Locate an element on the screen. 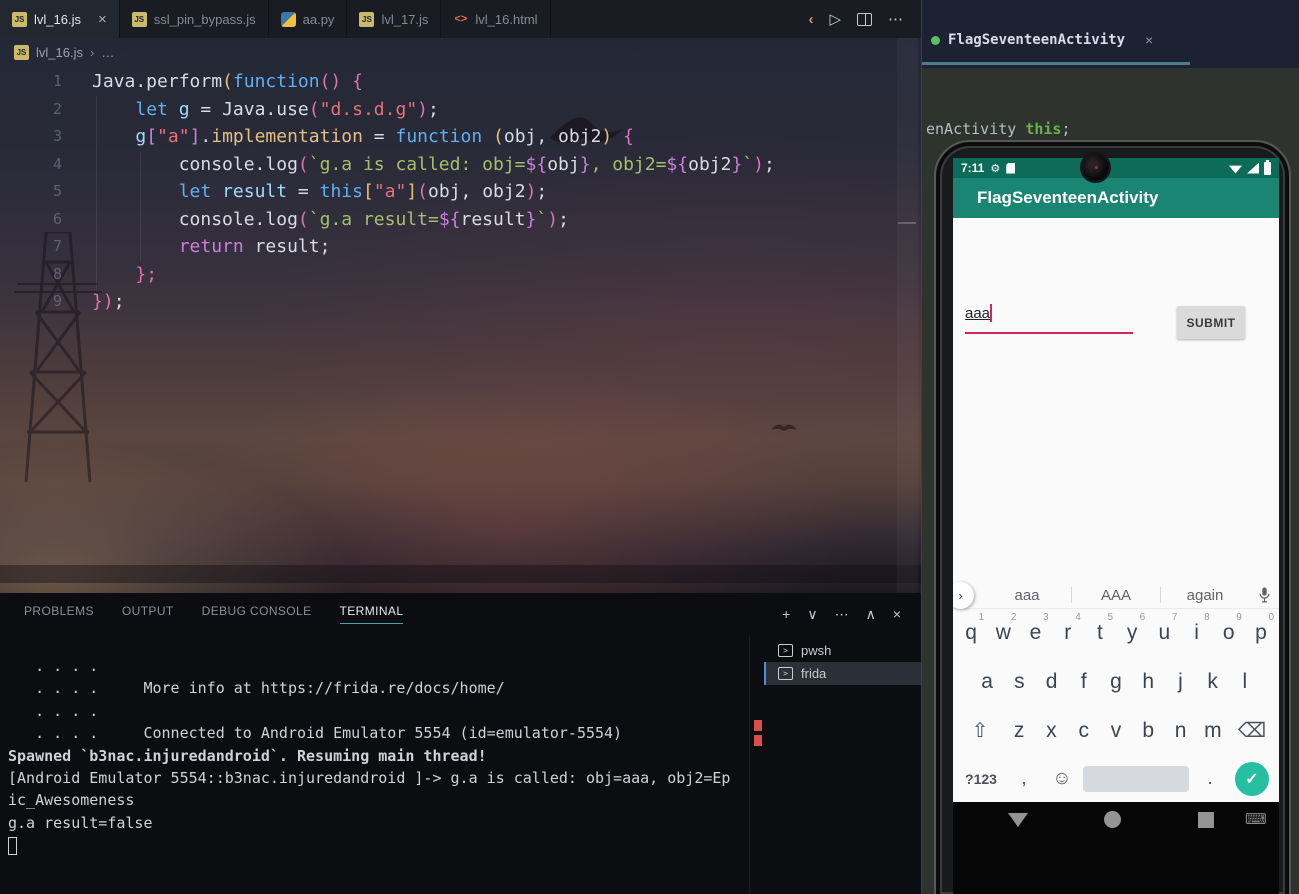 Image resolution: width=1299 pixels, height=894 pixels. key-x: x is located at coordinates (1051, 731).